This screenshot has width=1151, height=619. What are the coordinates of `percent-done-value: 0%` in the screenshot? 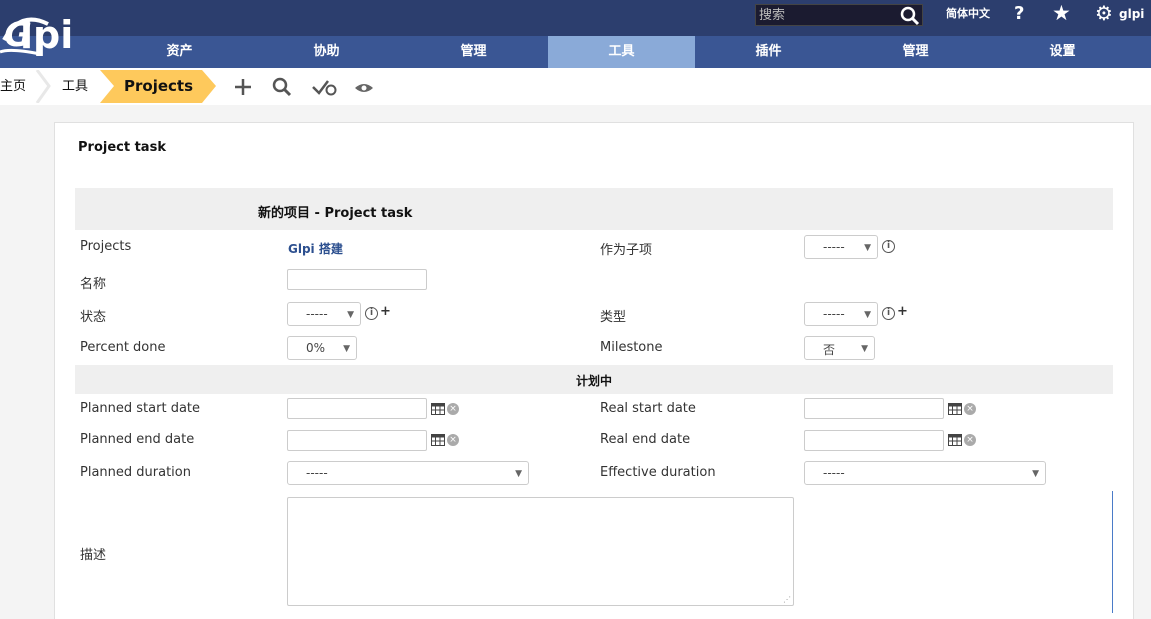 It's located at (316, 348).